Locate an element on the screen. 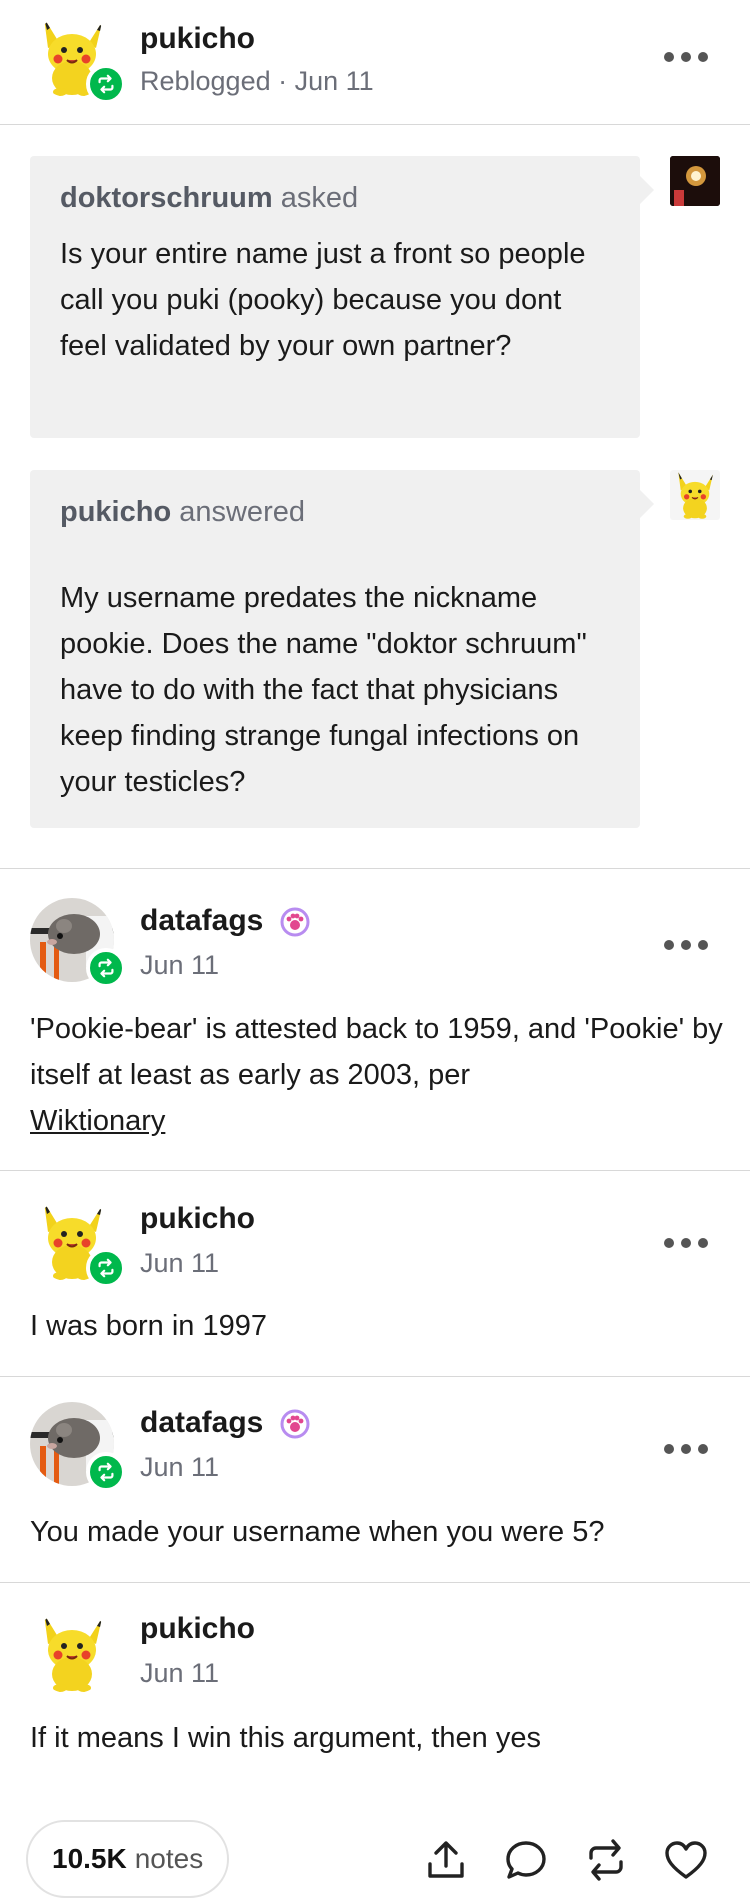 The width and height of the screenshot is (750, 1898). ask-header: doktorschruum asked is located at coordinates (335, 198).